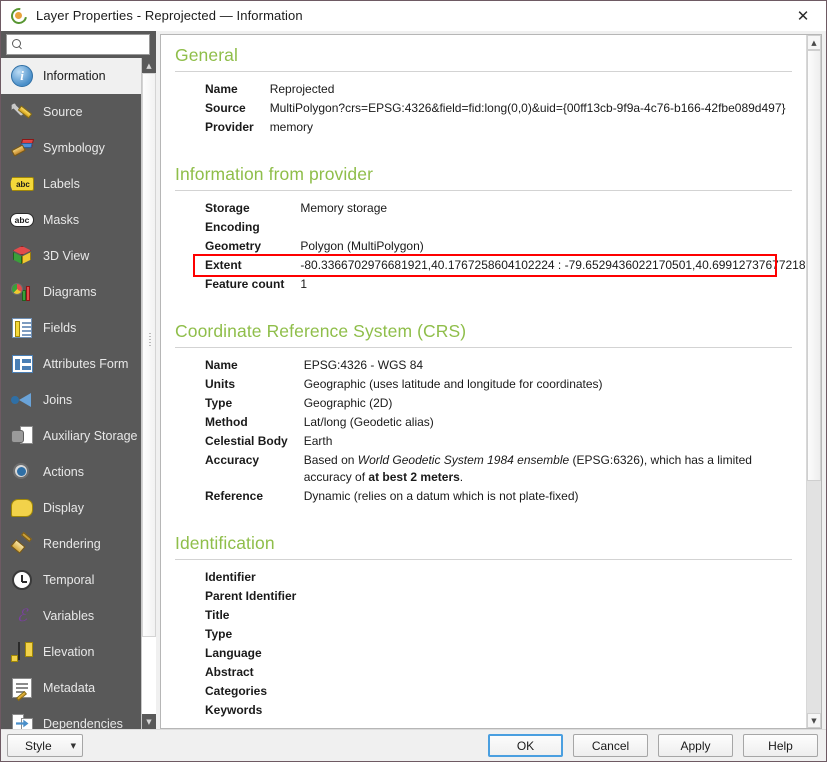  I want to click on sidebar-item-display: Display, so click(71, 508).